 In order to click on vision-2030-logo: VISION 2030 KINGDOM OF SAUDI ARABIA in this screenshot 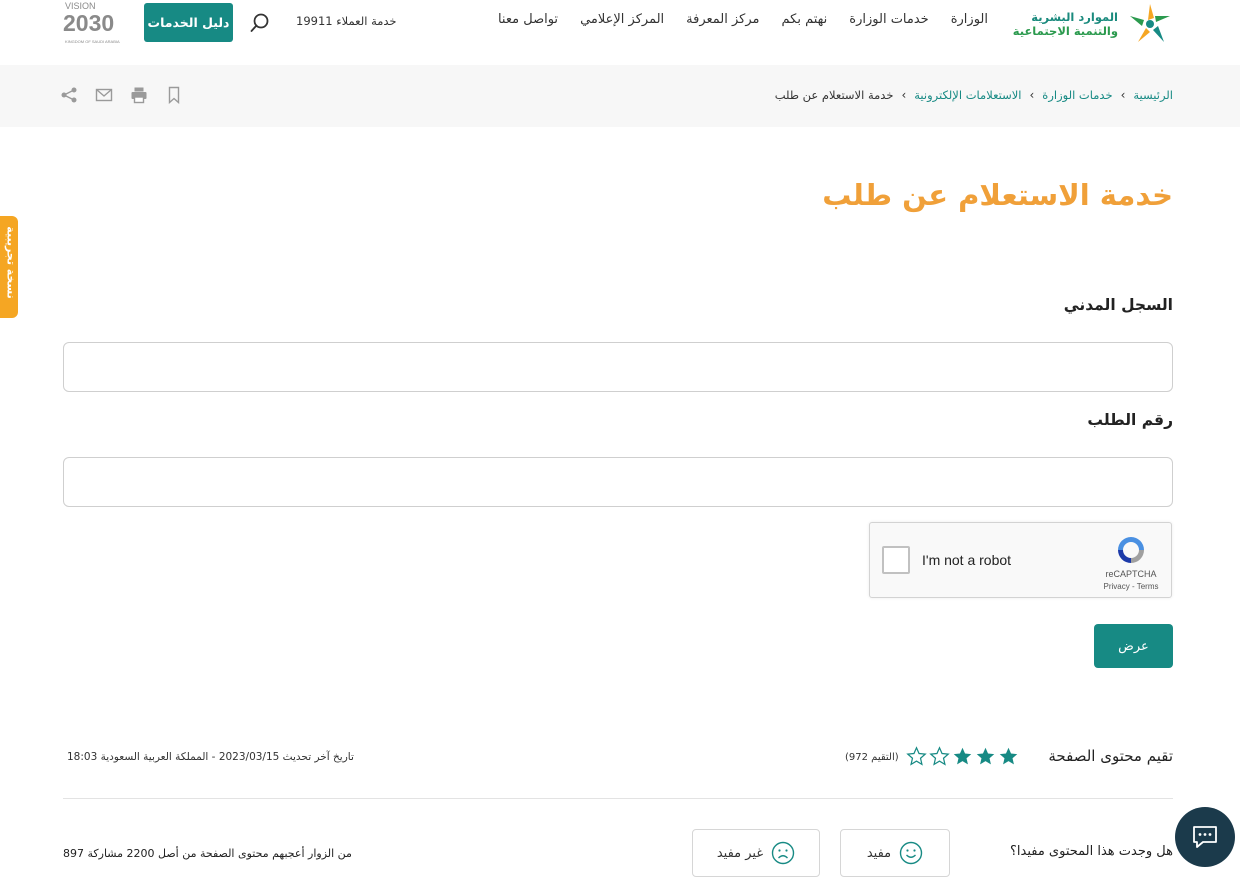, I will do `click(91, 22)`.